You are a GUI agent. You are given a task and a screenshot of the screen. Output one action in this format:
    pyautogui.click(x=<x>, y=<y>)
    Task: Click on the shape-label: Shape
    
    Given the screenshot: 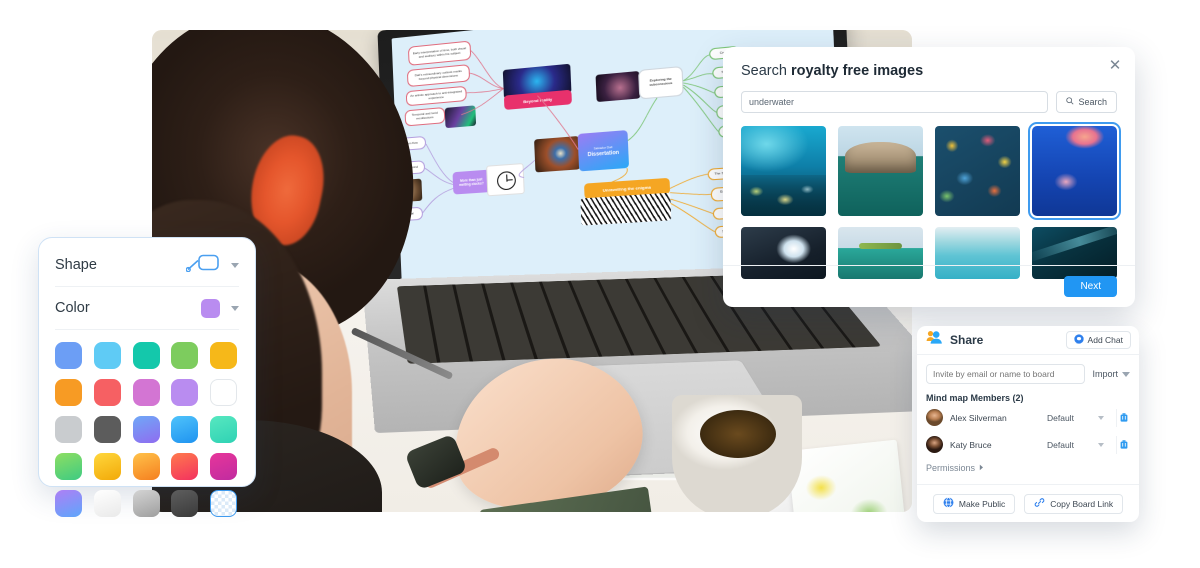 What is the action you would take?
    pyautogui.click(x=76, y=265)
    